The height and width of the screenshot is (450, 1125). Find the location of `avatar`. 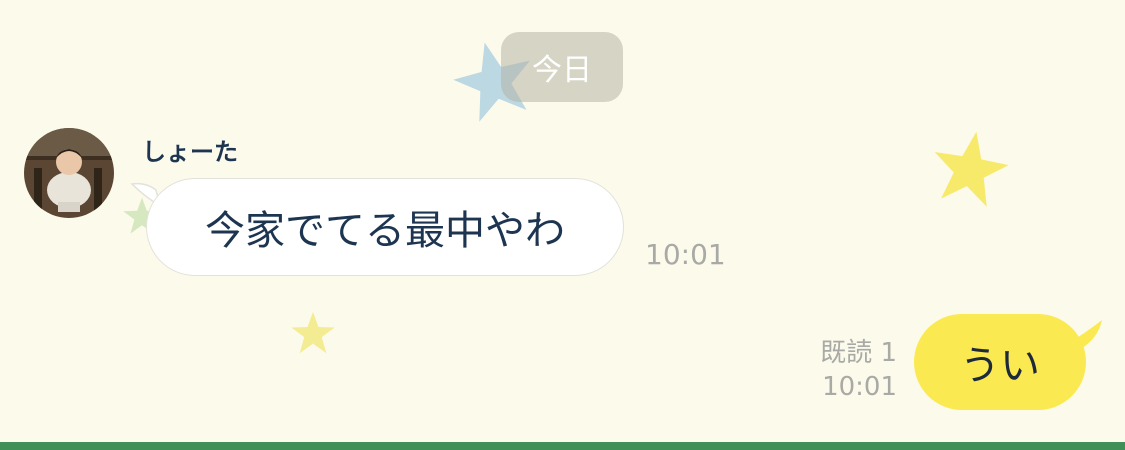

avatar is located at coordinates (69, 173).